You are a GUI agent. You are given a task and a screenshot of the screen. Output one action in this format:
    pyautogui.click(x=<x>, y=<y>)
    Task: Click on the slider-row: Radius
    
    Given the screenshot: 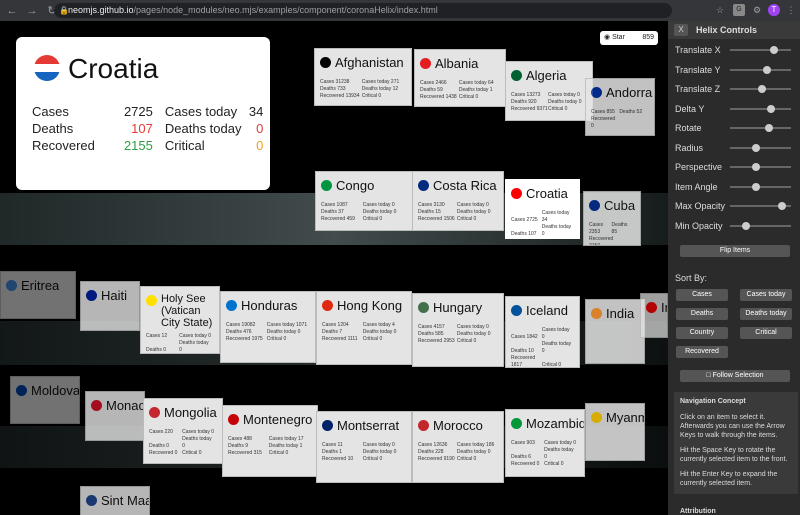 What is the action you would take?
    pyautogui.click(x=735, y=148)
    